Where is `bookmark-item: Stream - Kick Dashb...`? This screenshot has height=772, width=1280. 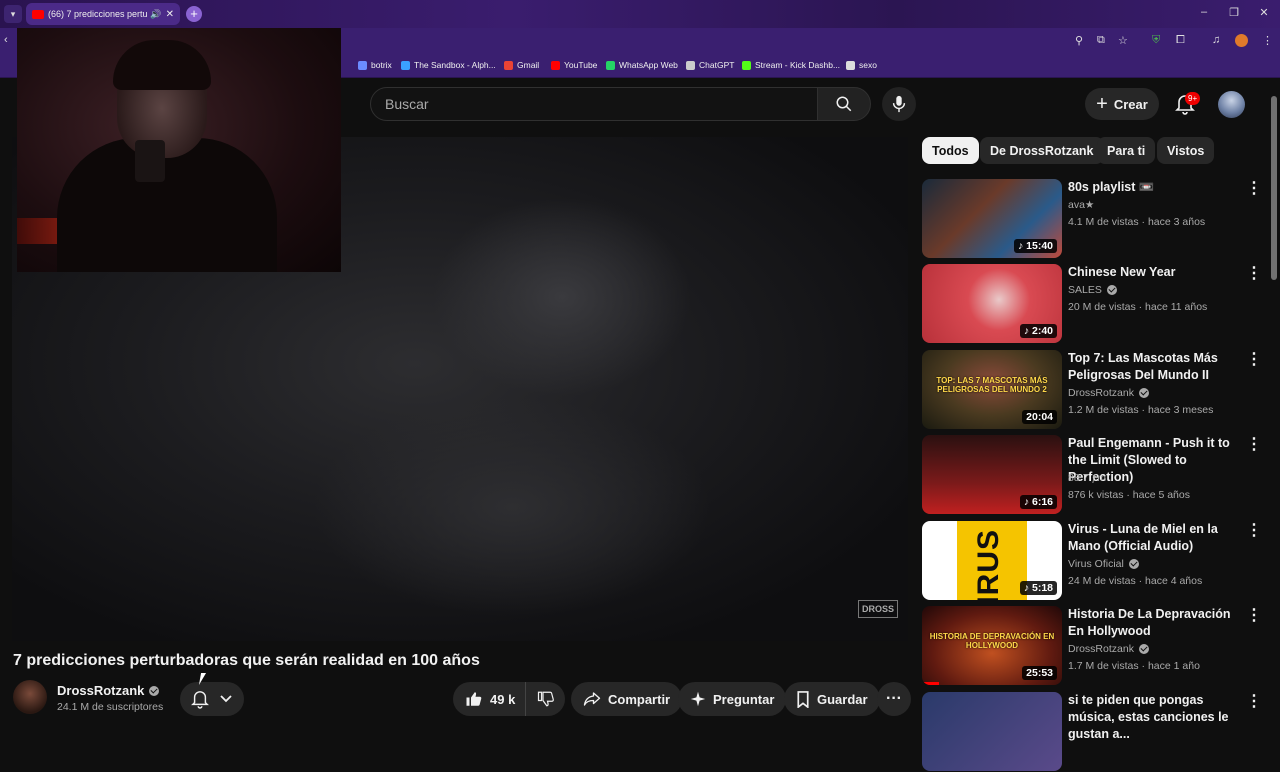
bookmark-item: Stream - Kick Dashb... is located at coordinates (791, 65).